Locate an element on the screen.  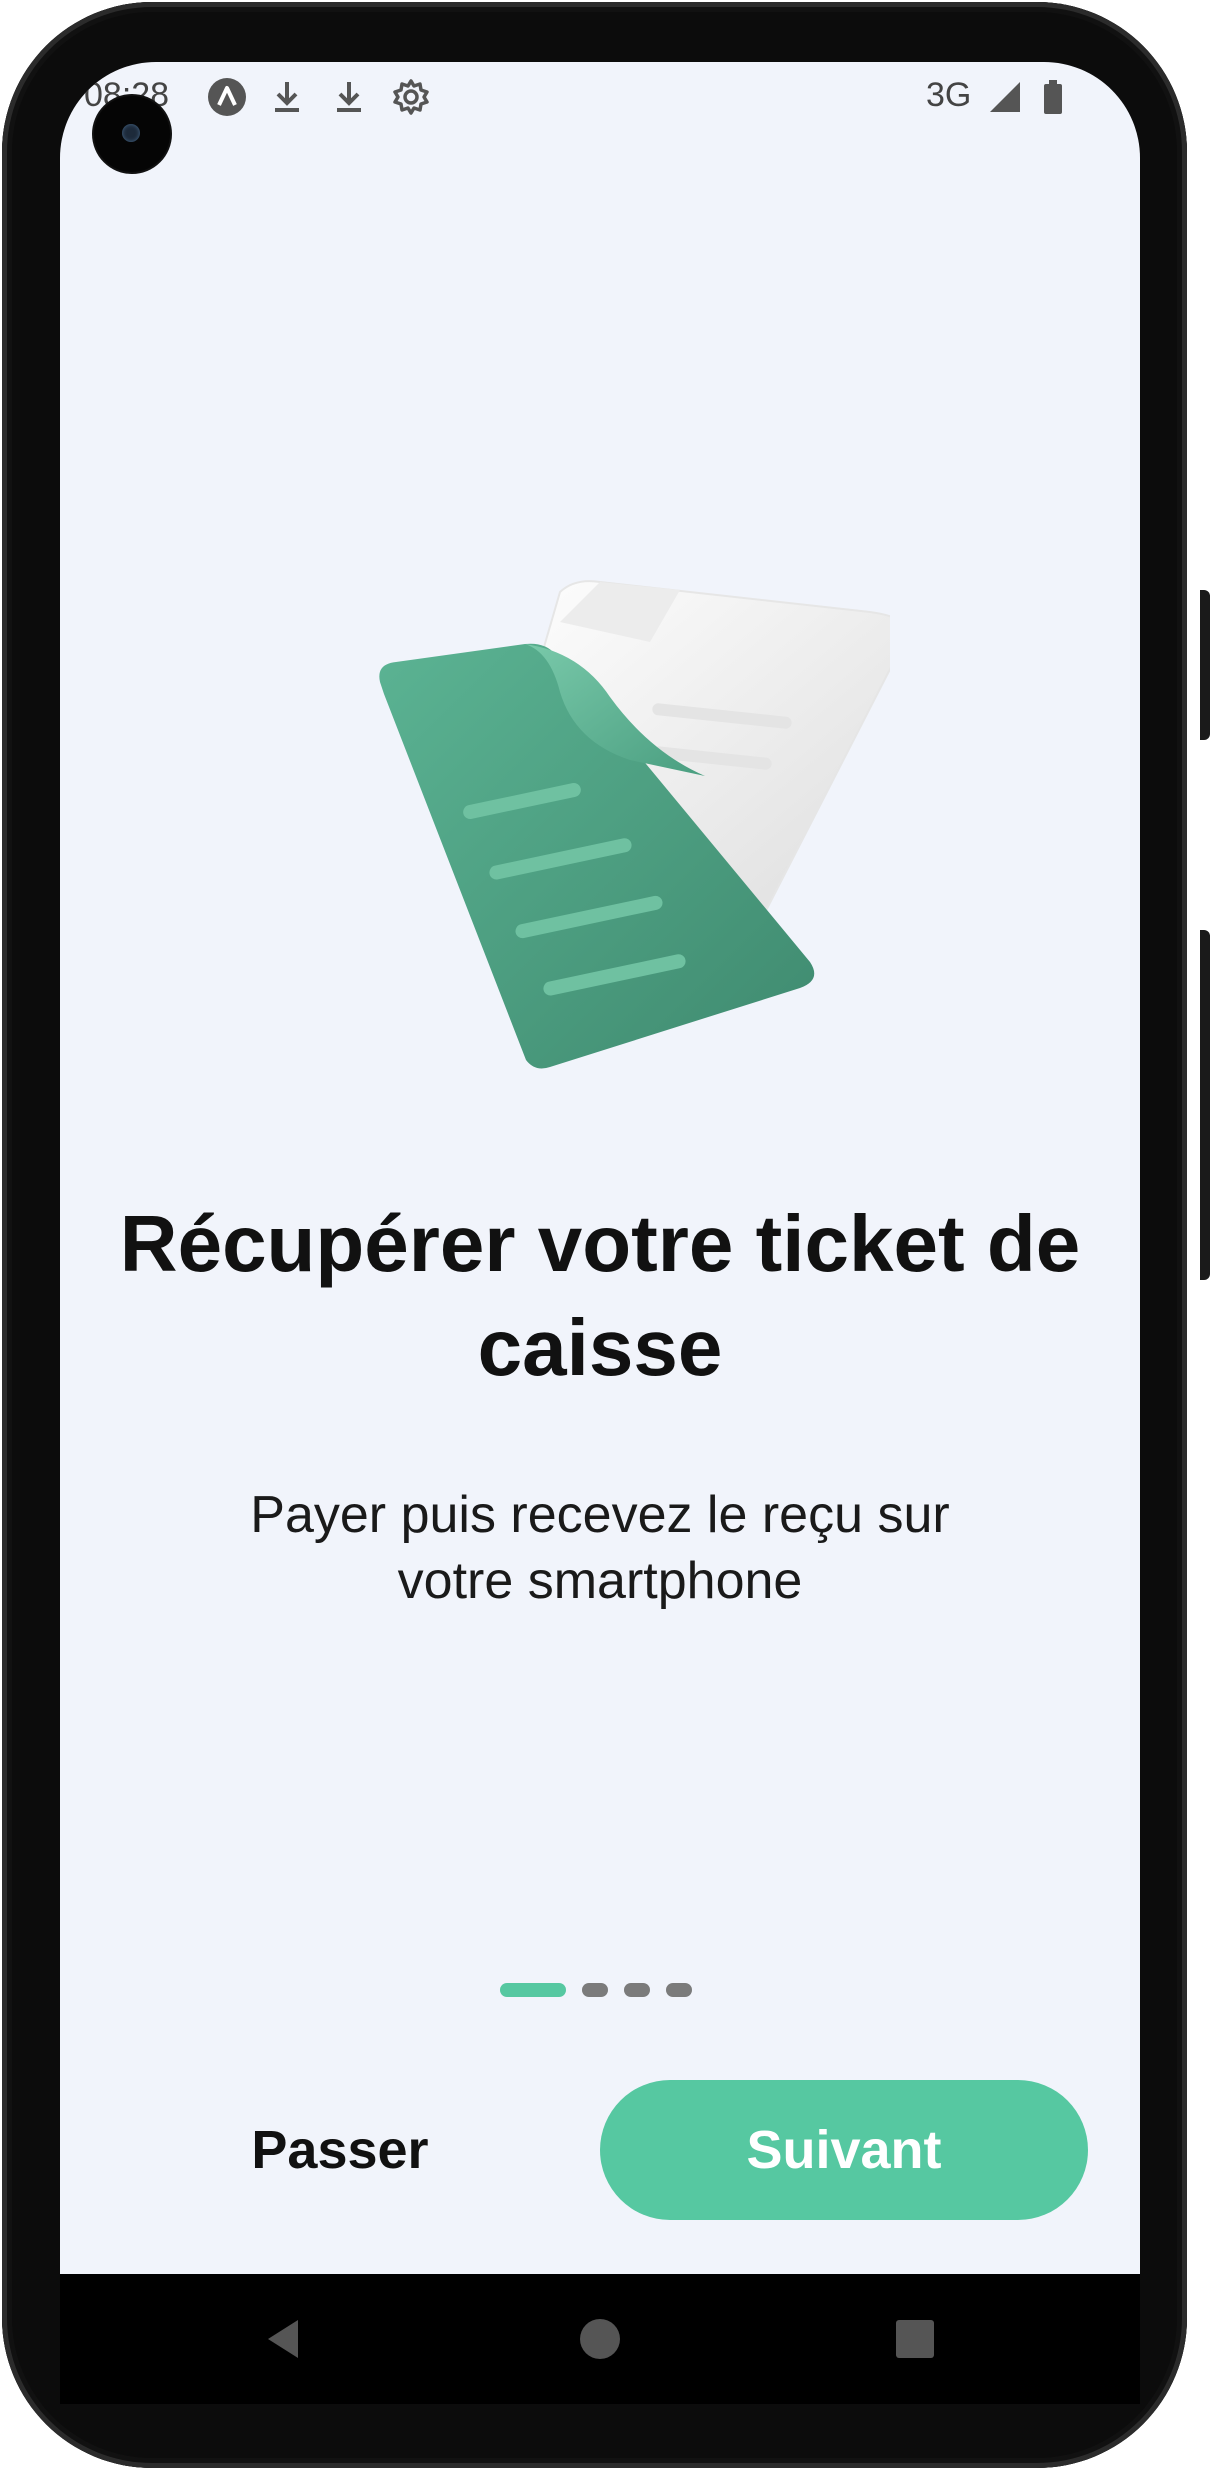
skip-button: Passer is located at coordinates (340, 2150).